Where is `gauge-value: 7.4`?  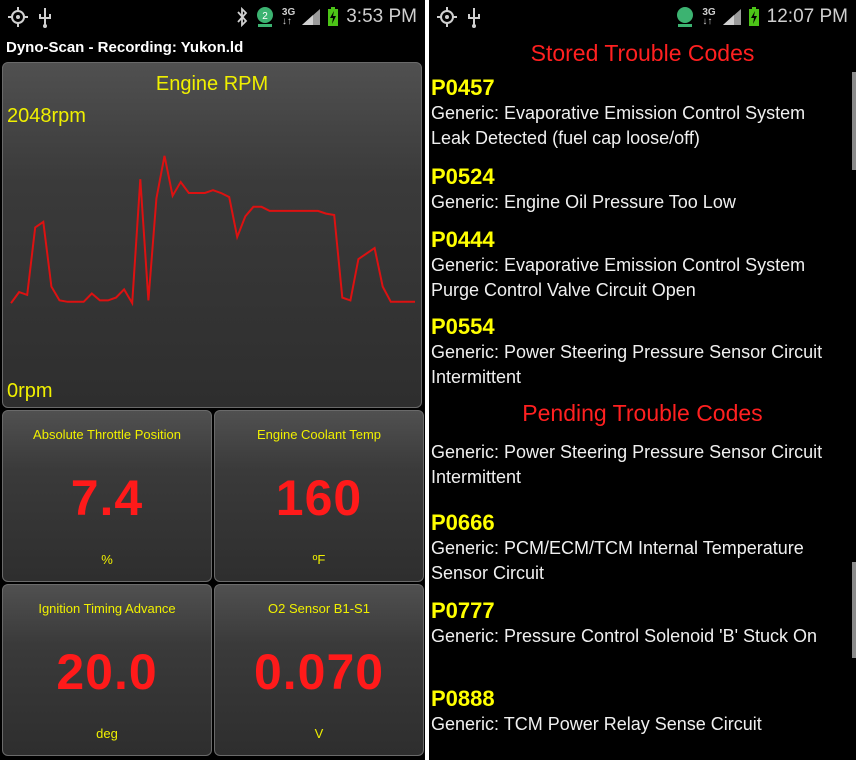 gauge-value: 7.4 is located at coordinates (107, 498).